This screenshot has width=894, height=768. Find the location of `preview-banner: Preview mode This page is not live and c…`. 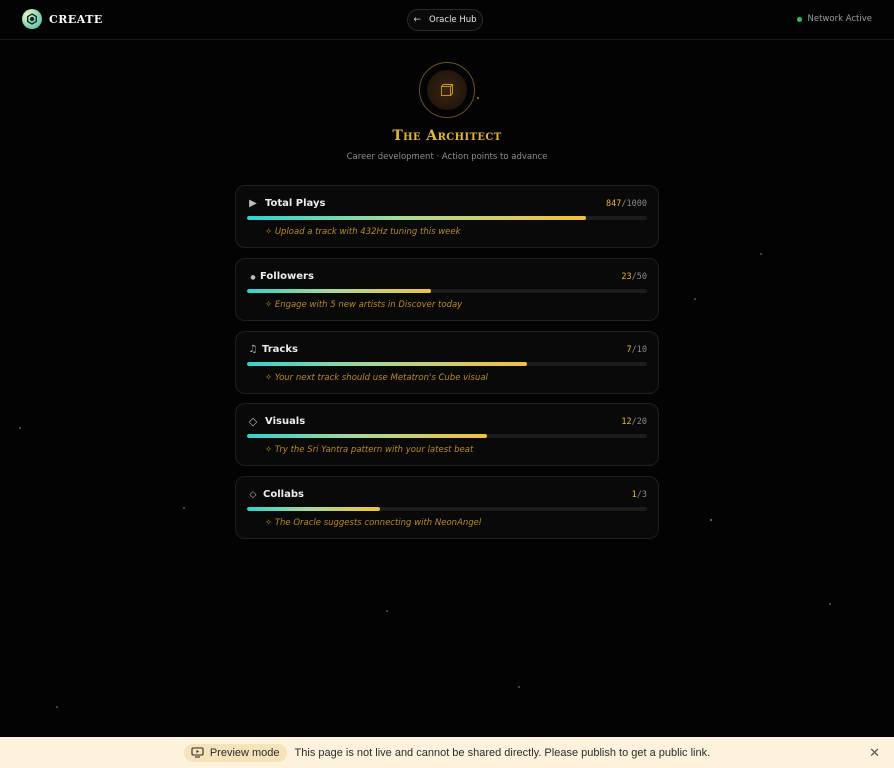

preview-banner: Preview mode This page is not live and c… is located at coordinates (447, 752).